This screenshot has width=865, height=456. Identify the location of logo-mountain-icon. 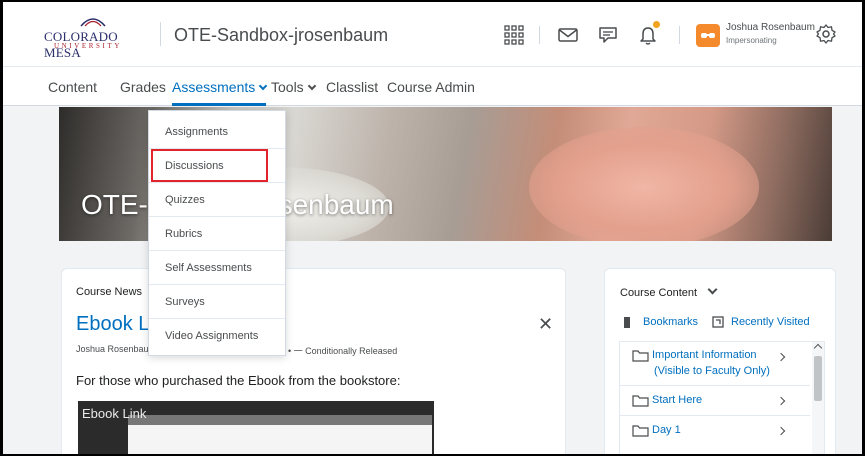
(93, 22).